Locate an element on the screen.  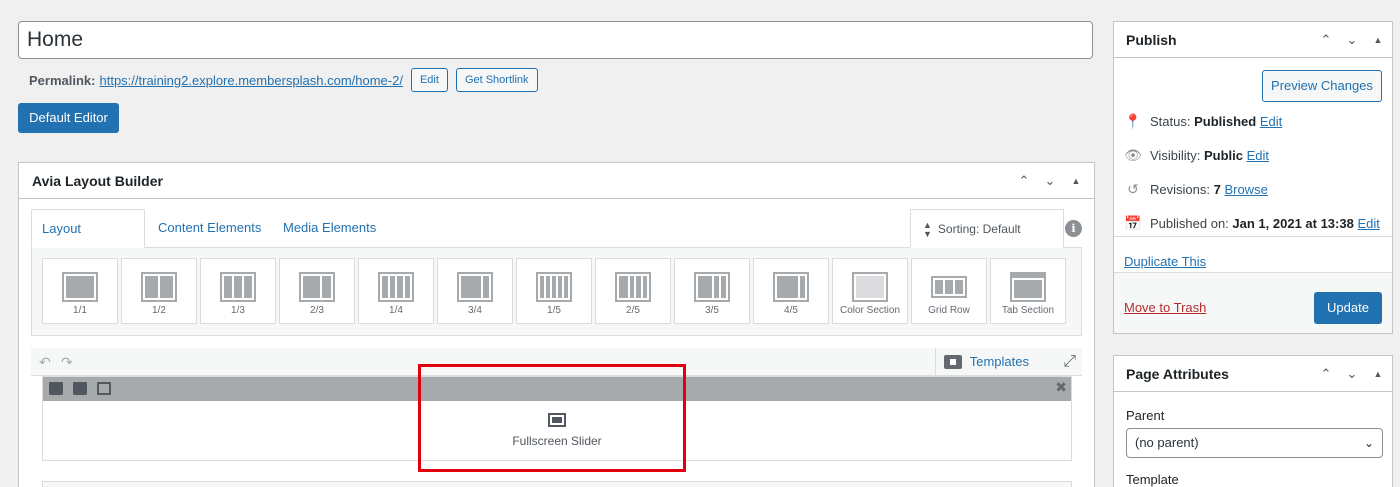
published-edit-link: Edit is located at coordinates (1368, 223).